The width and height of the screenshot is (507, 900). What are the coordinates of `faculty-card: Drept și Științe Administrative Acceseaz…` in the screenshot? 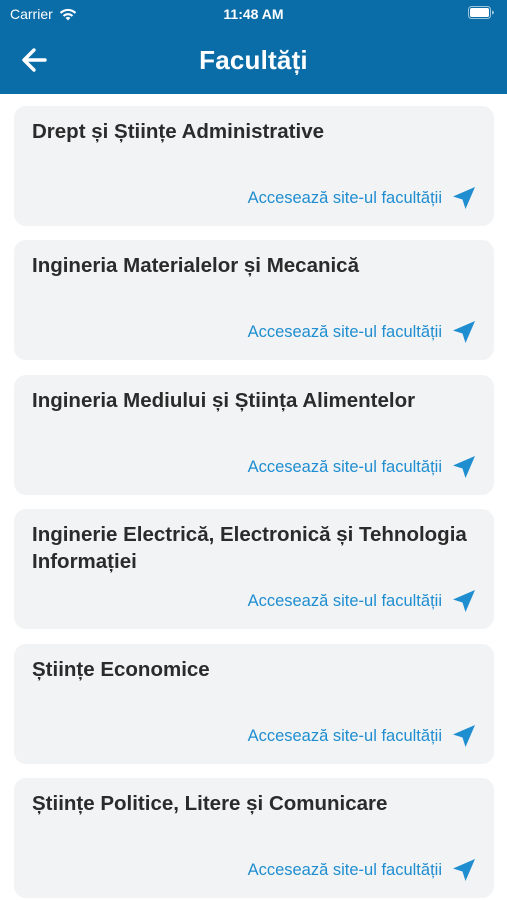 It's located at (254, 166).